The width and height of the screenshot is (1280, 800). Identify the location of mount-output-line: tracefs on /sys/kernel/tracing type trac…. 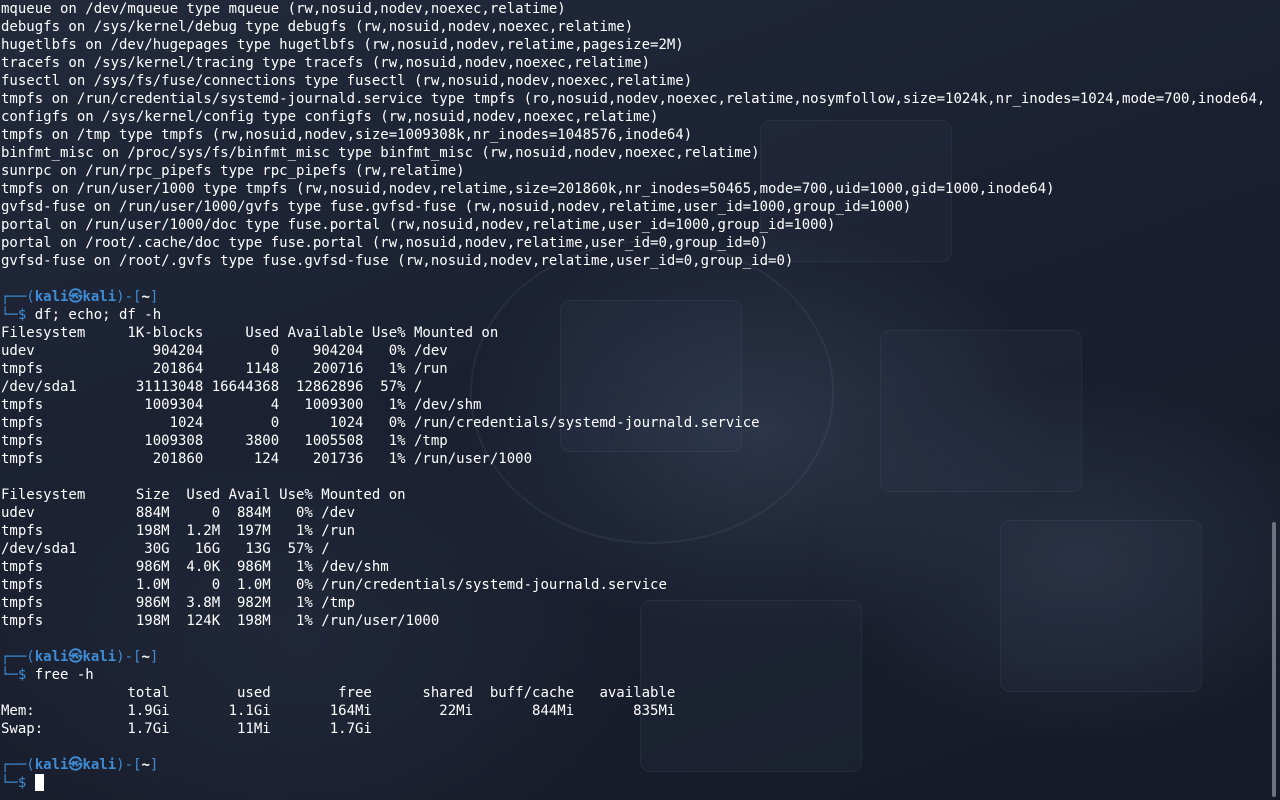
(326, 63).